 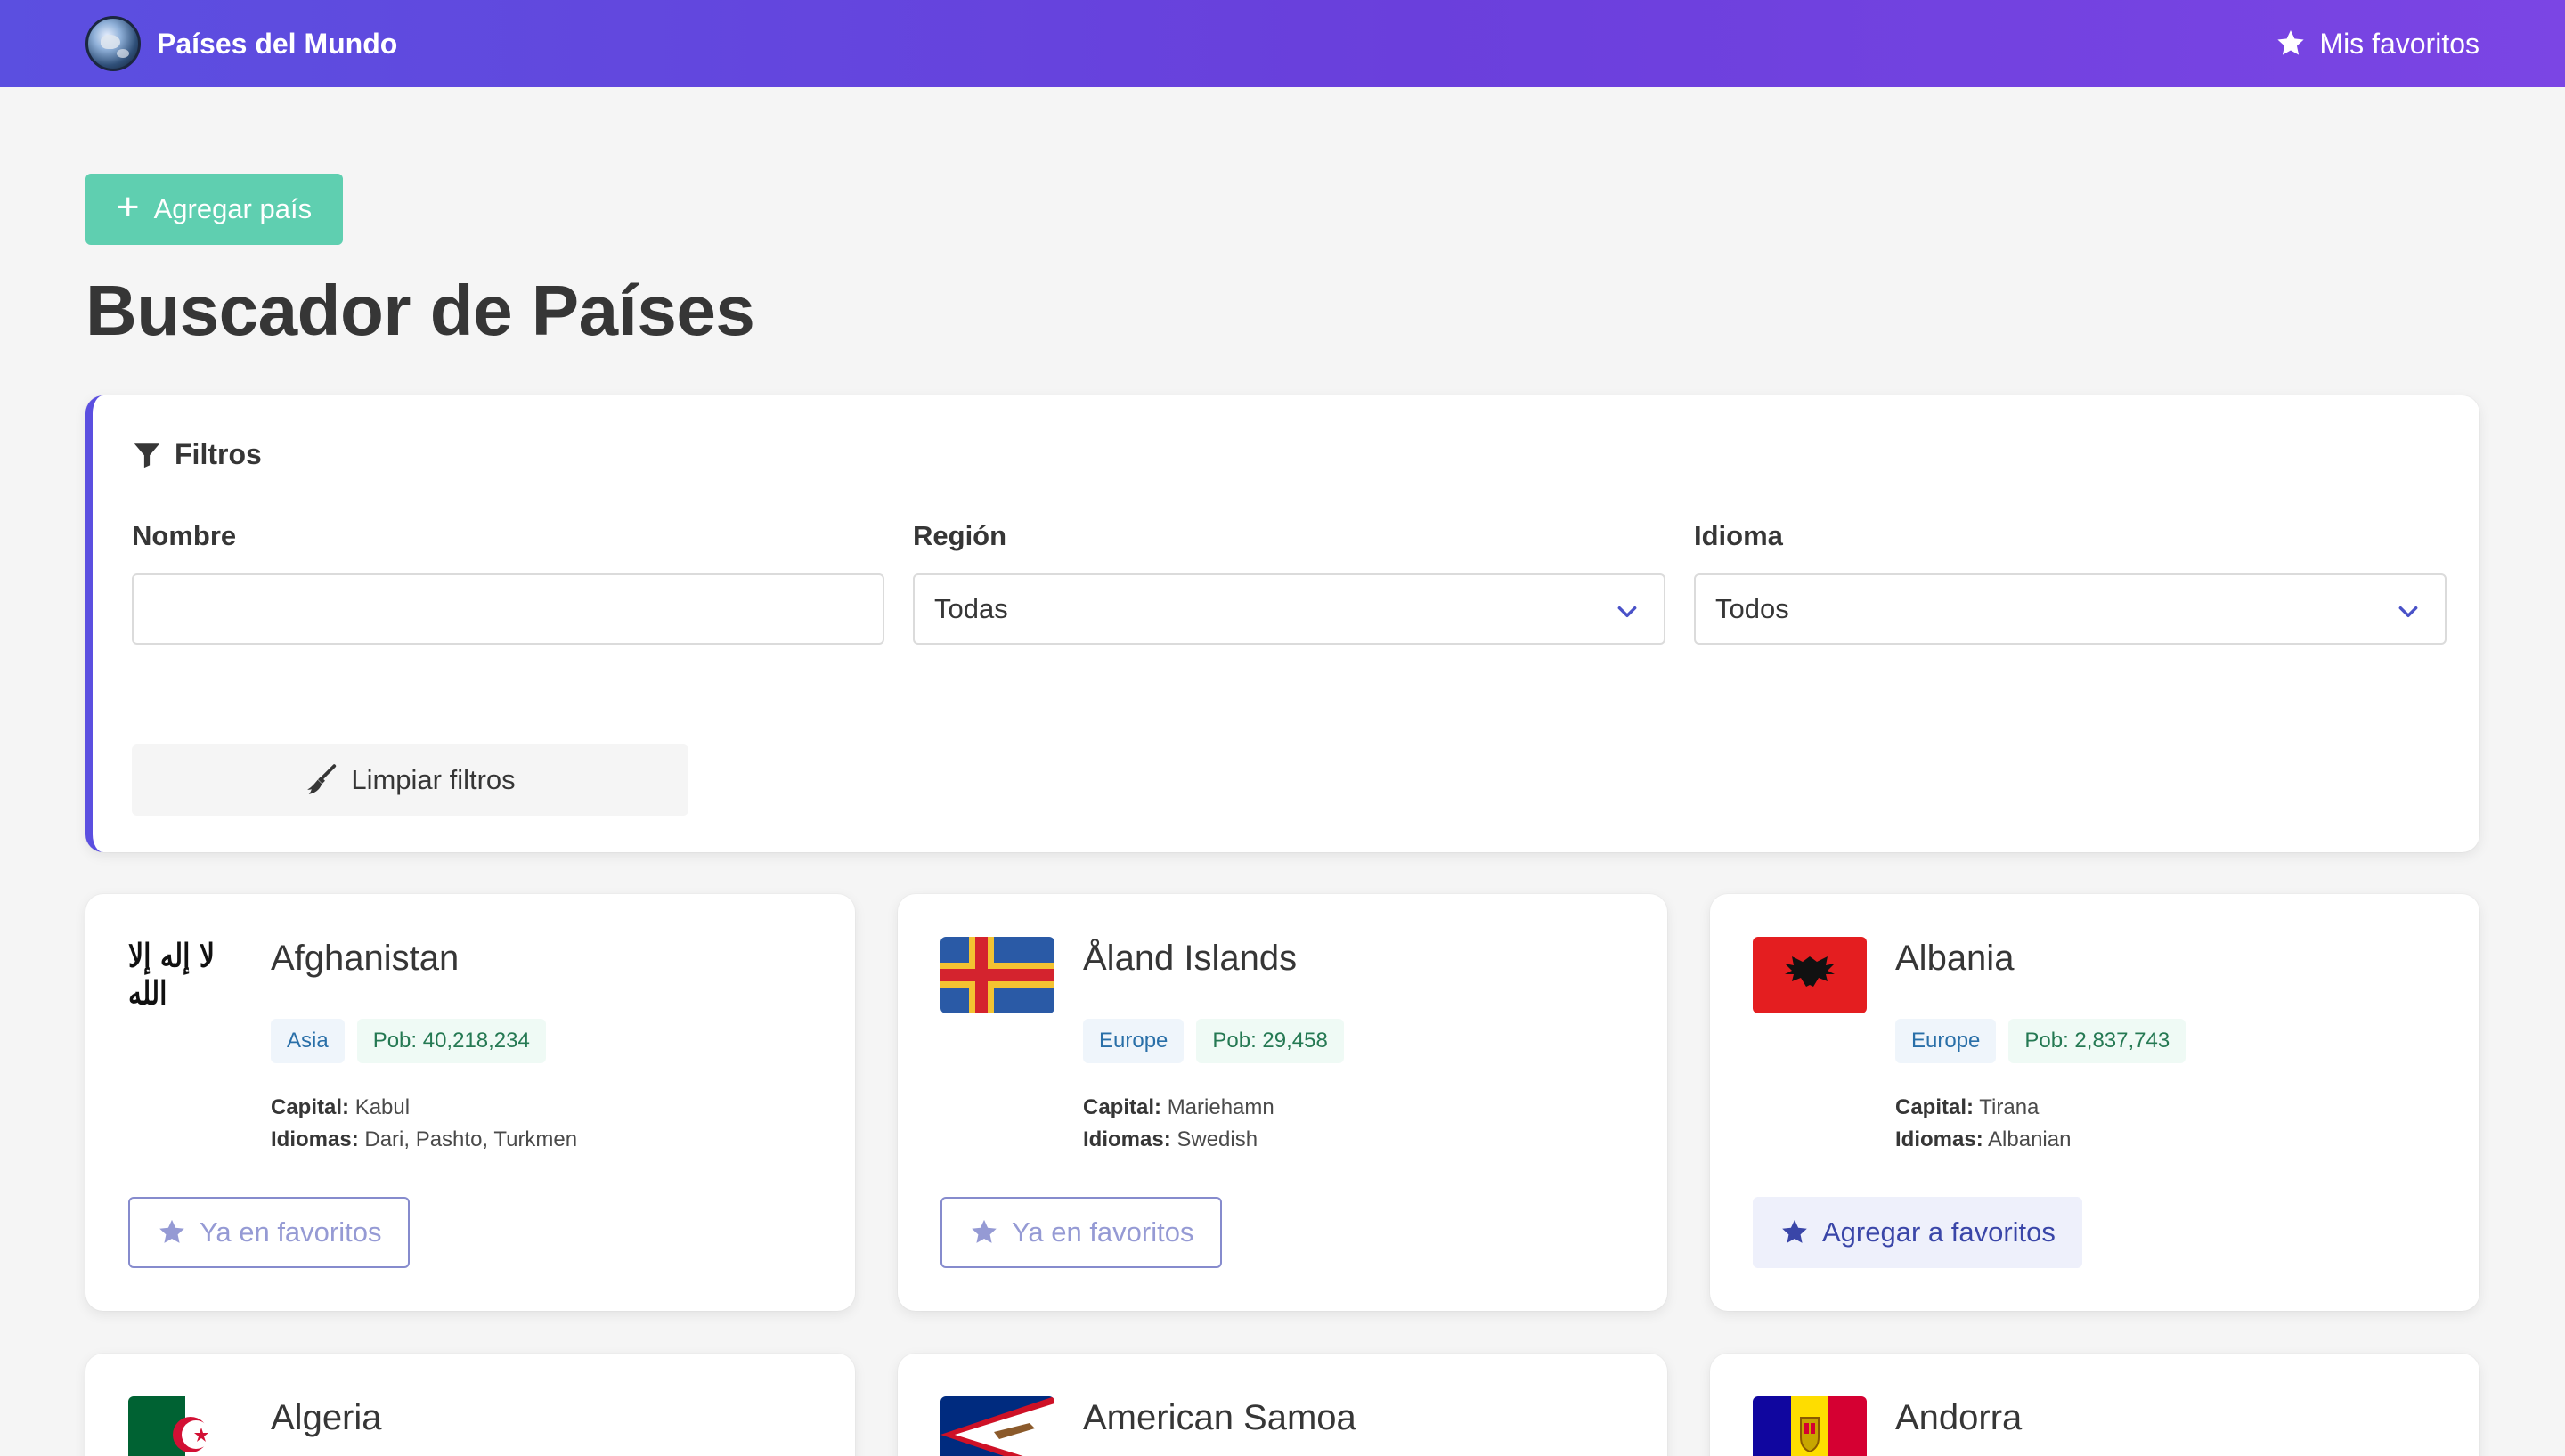 I want to click on country-card-american-samoa: American Samoa, so click(x=1282, y=1405).